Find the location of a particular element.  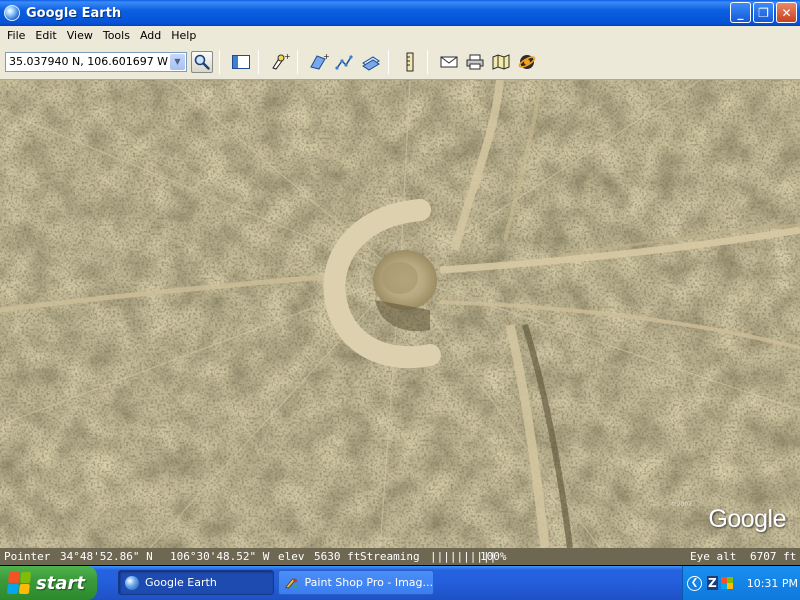

chevron-down-icon: ▼ is located at coordinates (177, 61).